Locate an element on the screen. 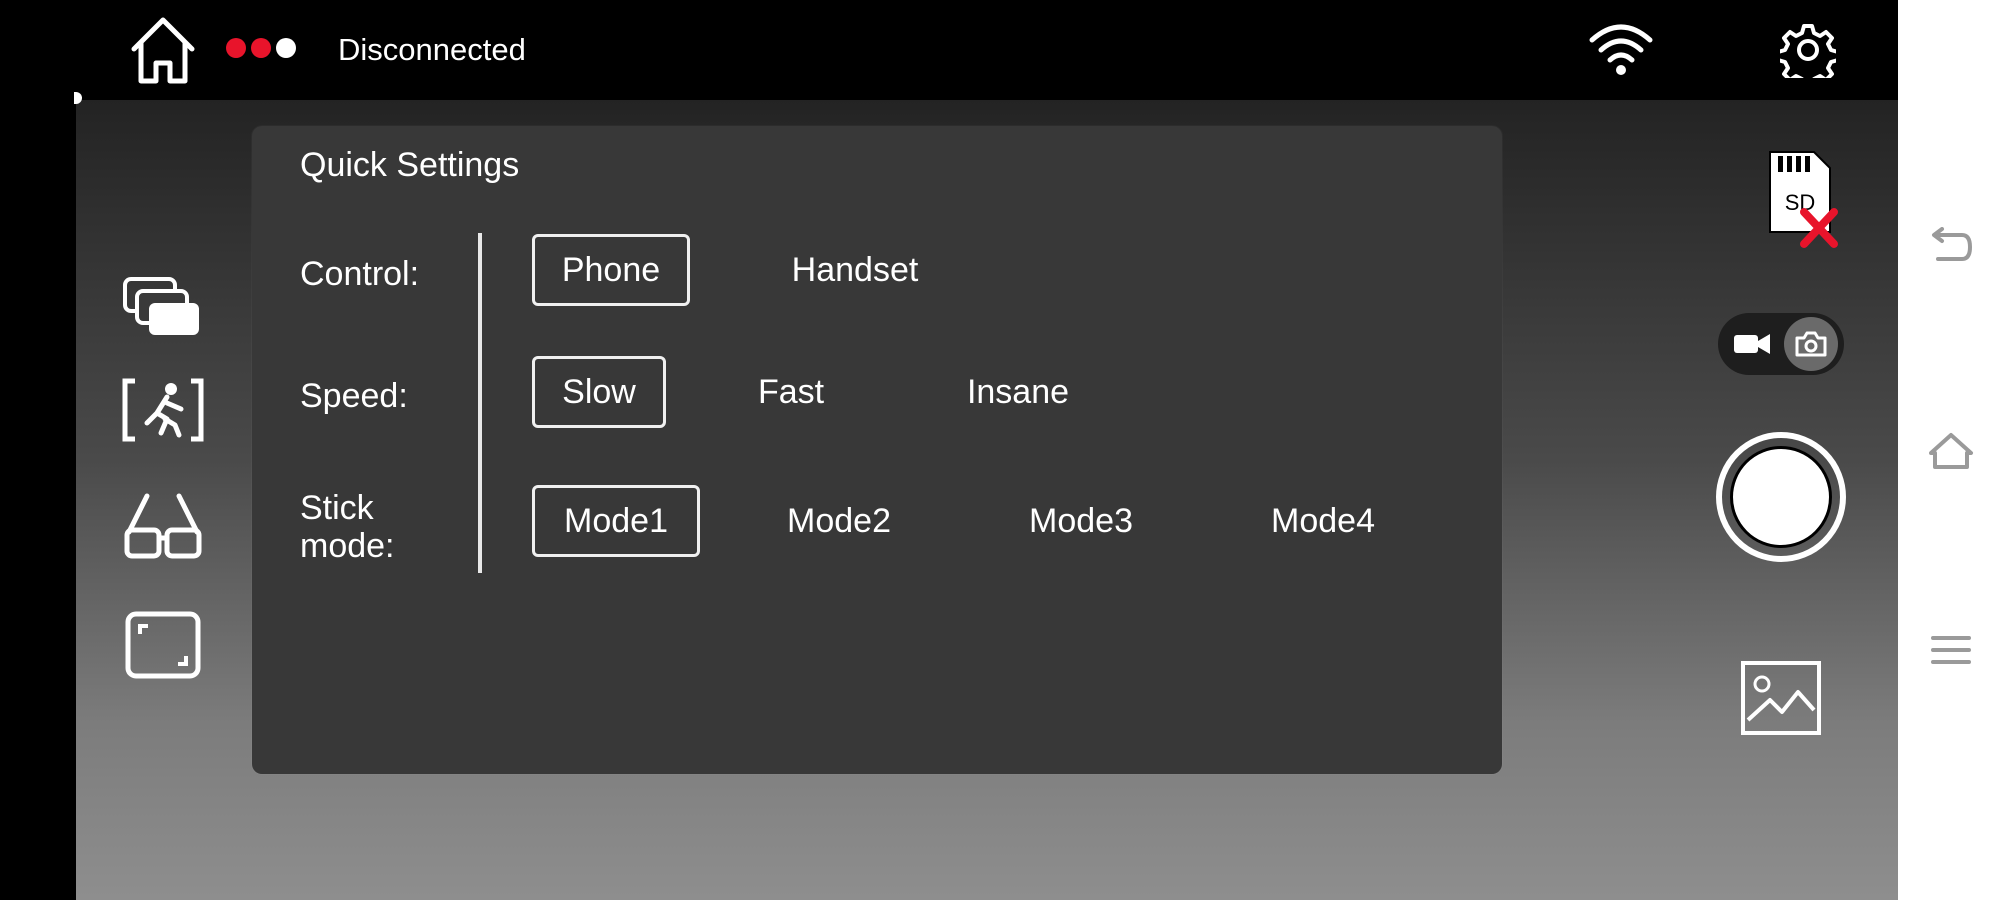 Image resolution: width=2003 pixels, height=900 pixels. sd-card-icon: SD is located at coordinates (1803, 199).